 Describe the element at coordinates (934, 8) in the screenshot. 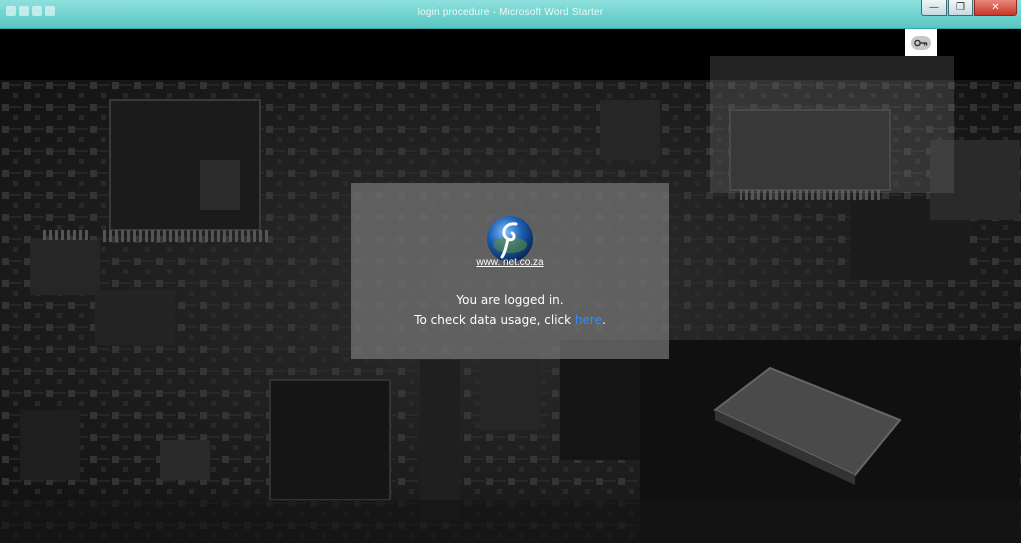

I see `minimize-button: —` at that location.